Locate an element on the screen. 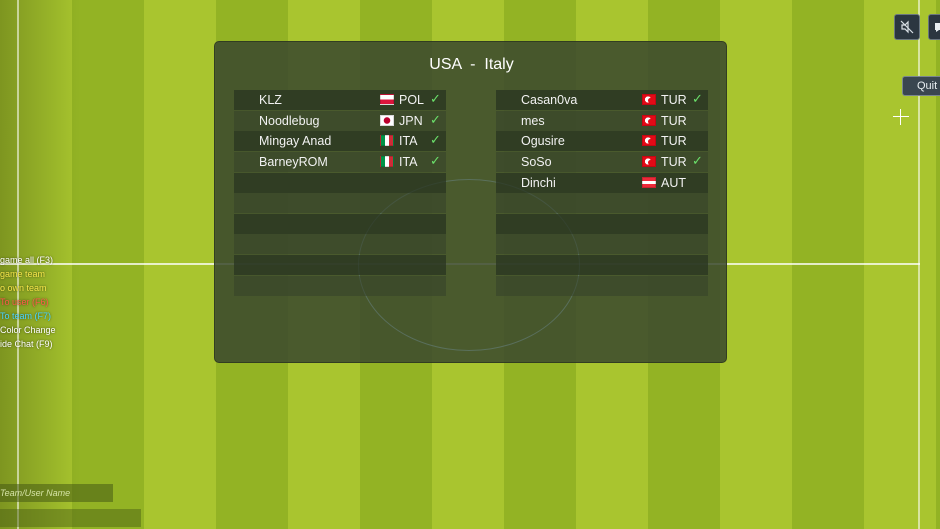  player-name: KLZ is located at coordinates (270, 100).